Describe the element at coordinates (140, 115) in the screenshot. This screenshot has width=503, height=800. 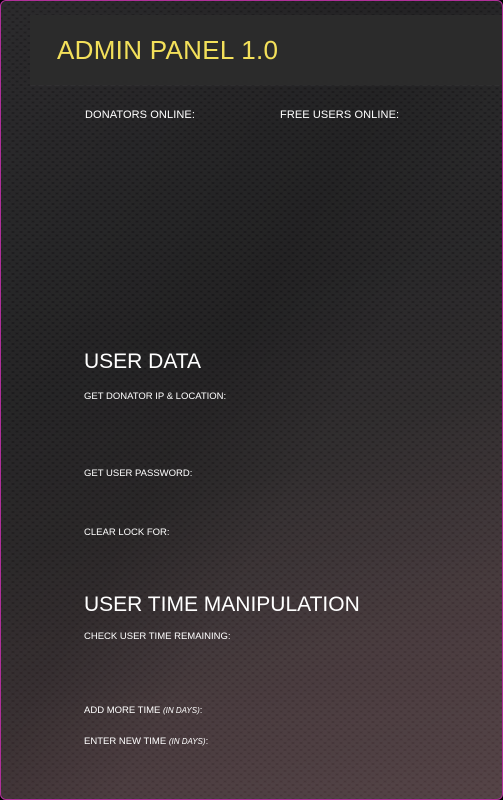
I see `donators-online-label: DONATORS ONLINE:` at that location.